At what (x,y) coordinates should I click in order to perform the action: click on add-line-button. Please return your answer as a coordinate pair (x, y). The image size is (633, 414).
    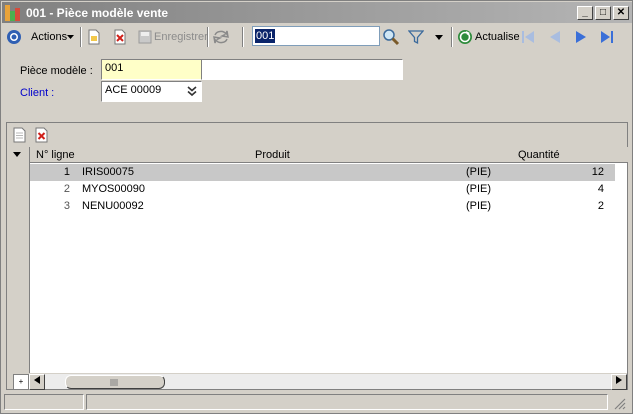
    Looking at the image, I should click on (20, 136).